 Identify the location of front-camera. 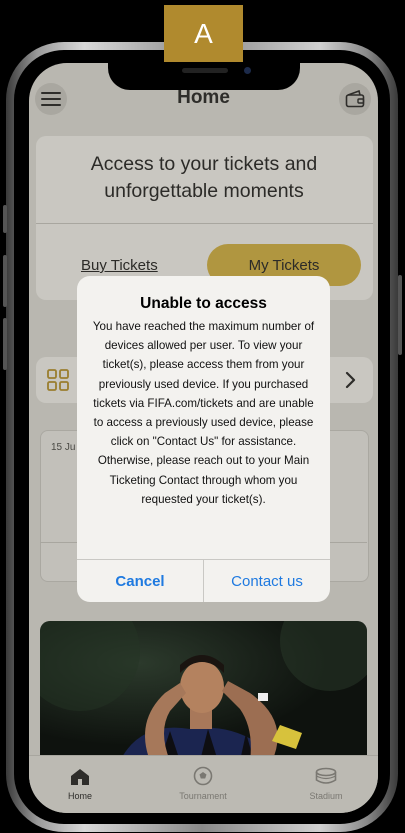
(247, 70).